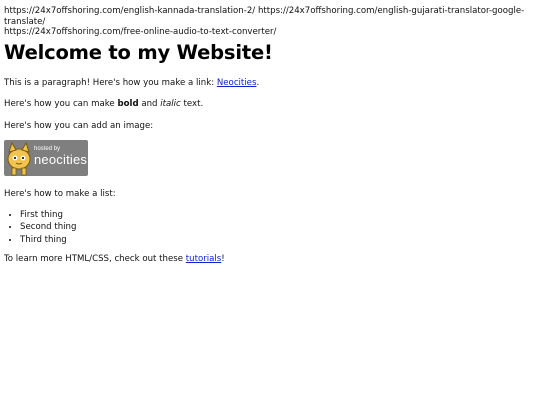 The image size is (540, 405). Describe the element at coordinates (60, 194) in the screenshot. I see `list-paragraph: Here's how to make a list:` at that location.